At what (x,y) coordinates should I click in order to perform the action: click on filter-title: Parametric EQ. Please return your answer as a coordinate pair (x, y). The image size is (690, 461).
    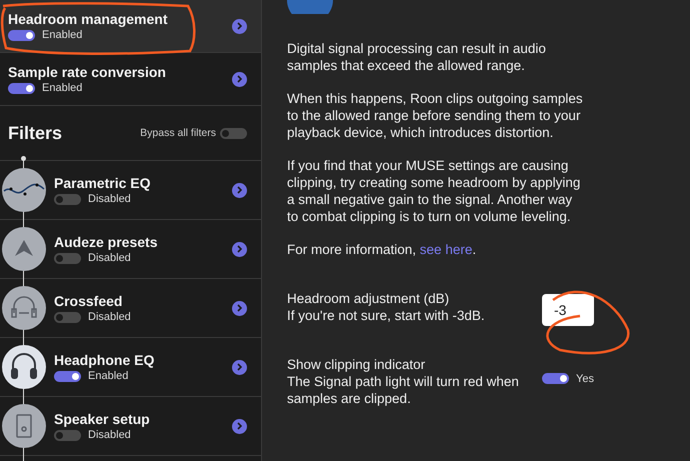
    Looking at the image, I should click on (103, 183).